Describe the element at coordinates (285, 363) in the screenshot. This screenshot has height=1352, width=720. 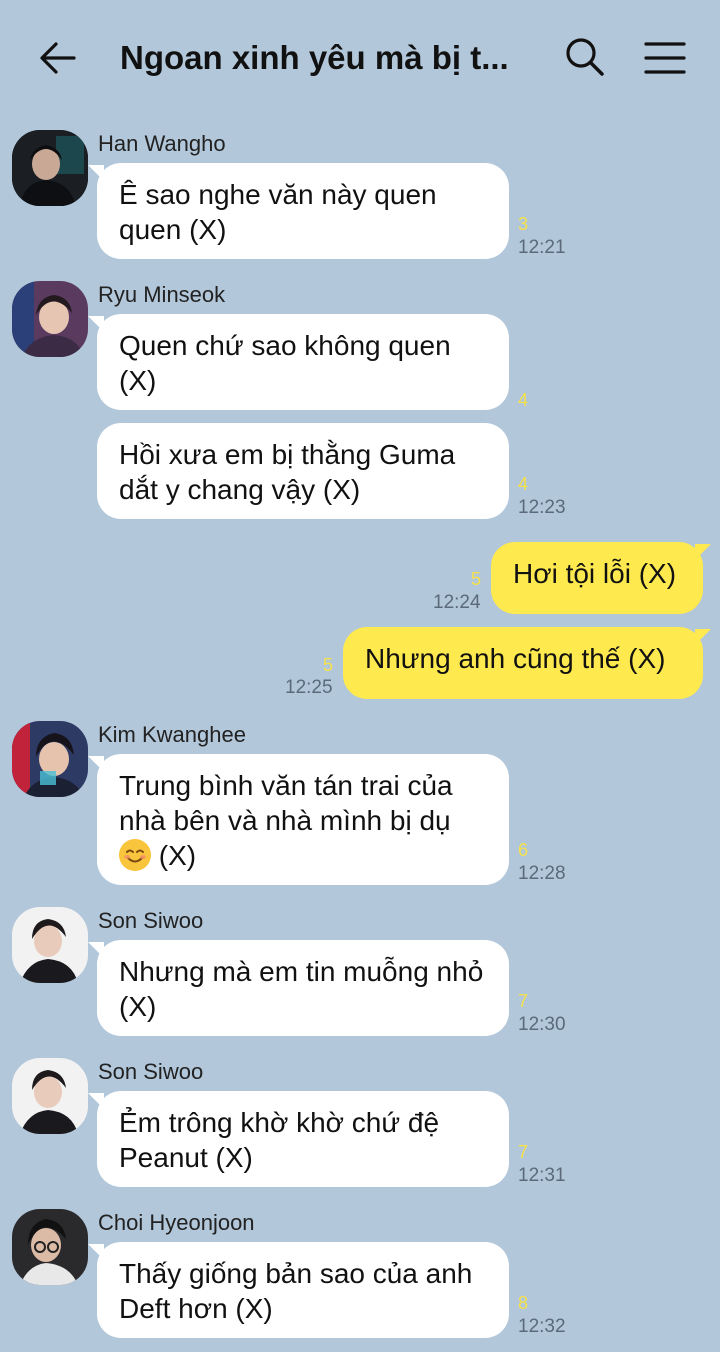
I see `message-text: Quen chứ sao không quen (X)` at that location.